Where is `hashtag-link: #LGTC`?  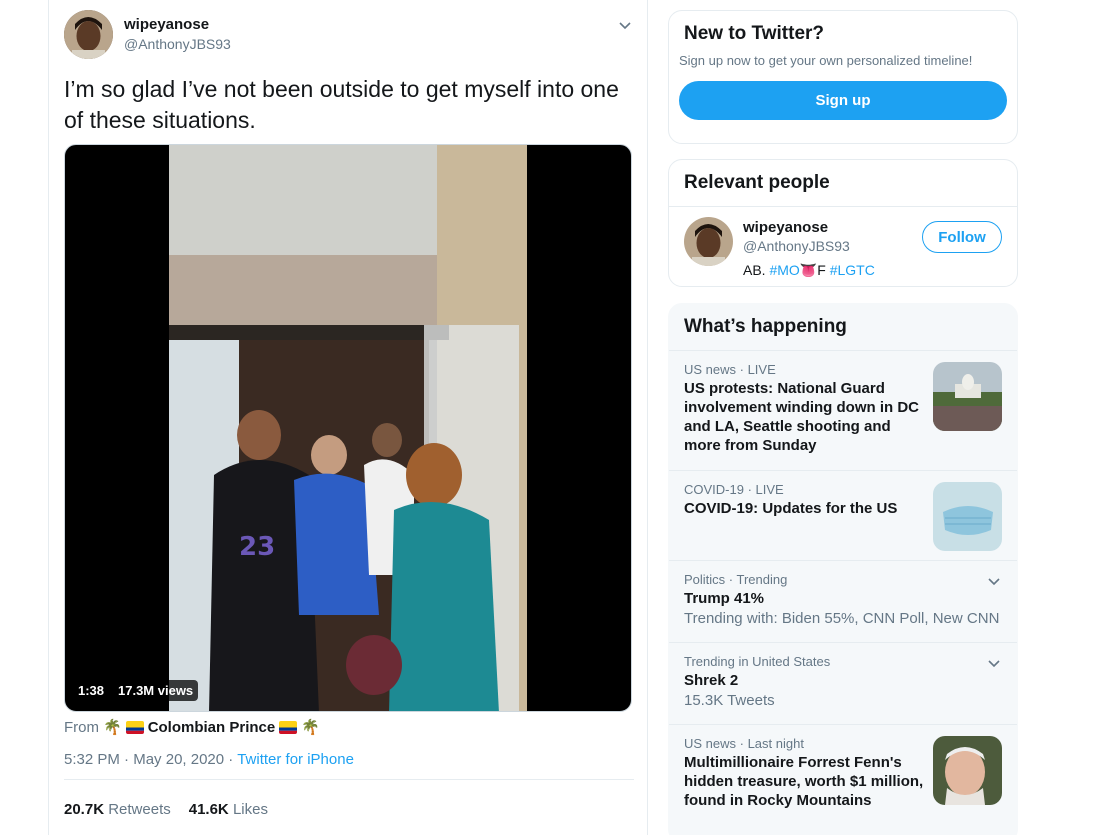
hashtag-link: #LGTC is located at coordinates (852, 270).